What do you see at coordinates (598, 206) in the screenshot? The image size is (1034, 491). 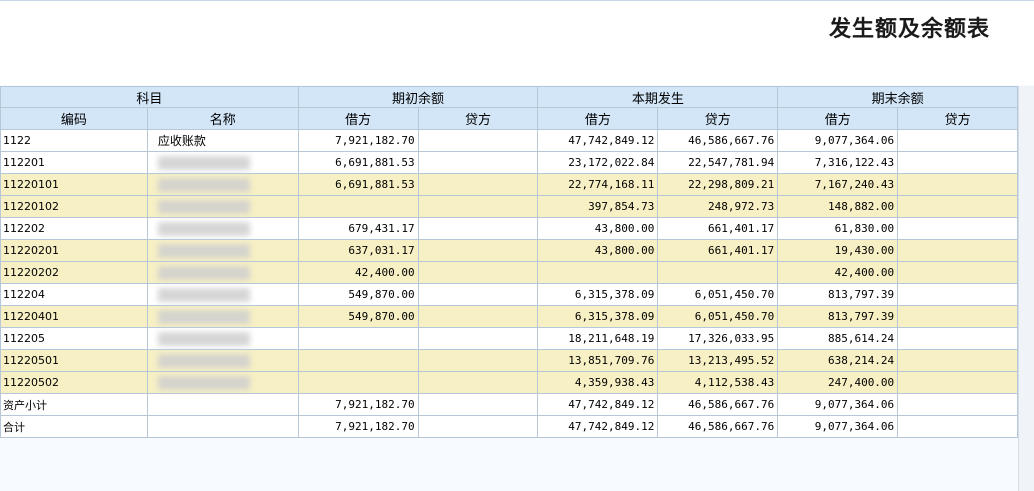 I see `cell-current-debit: 397,854.73` at bounding box center [598, 206].